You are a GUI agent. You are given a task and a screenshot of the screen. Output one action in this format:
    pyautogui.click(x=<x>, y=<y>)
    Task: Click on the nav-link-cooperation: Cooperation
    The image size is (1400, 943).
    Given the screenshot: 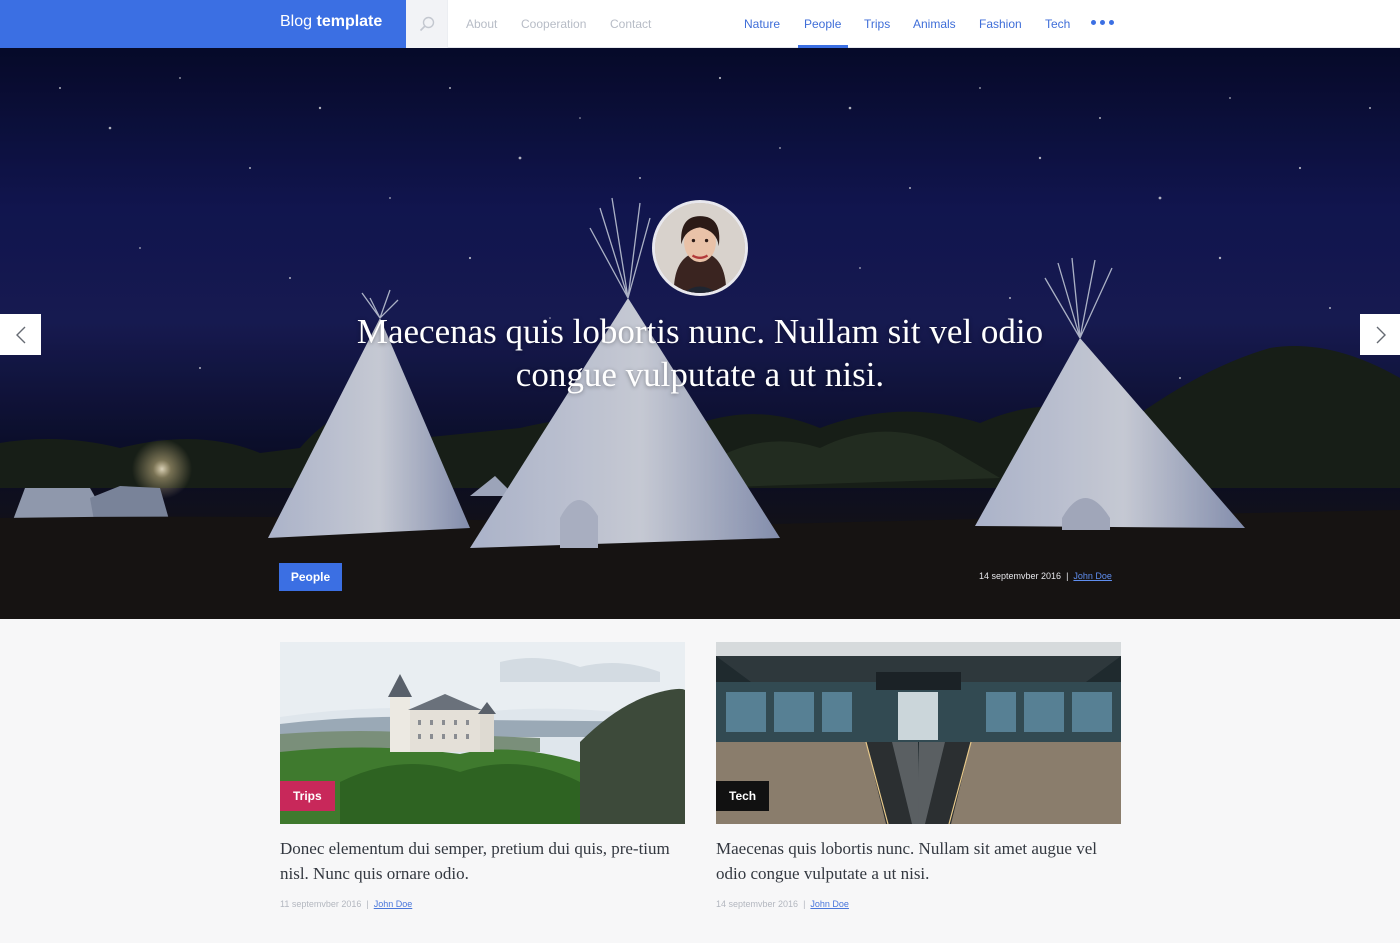 What is the action you would take?
    pyautogui.click(x=553, y=24)
    